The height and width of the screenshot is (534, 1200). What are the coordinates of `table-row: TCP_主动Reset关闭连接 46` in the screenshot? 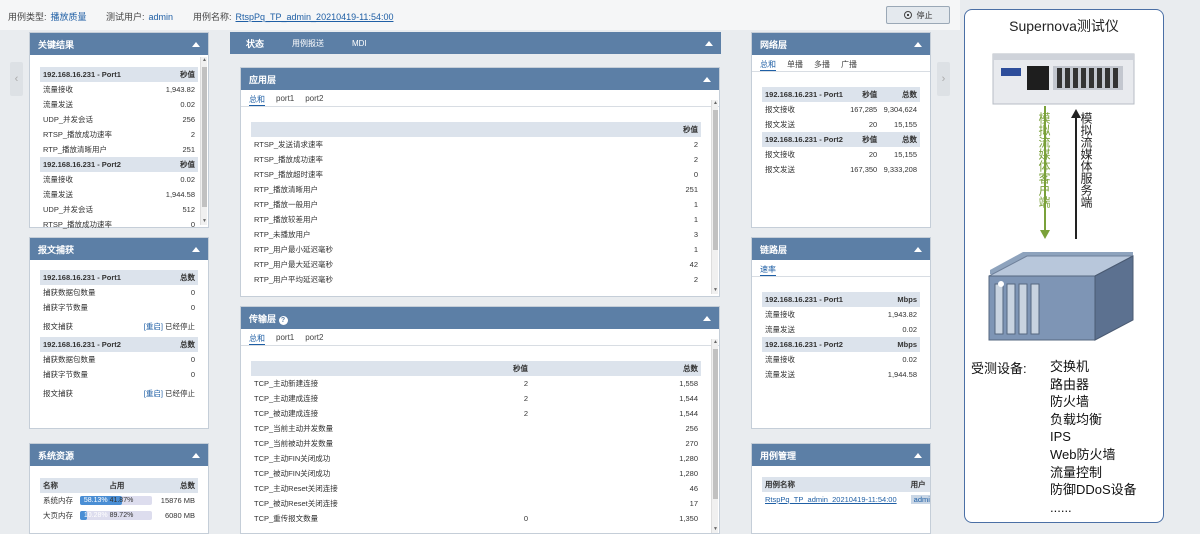 It's located at (476, 488).